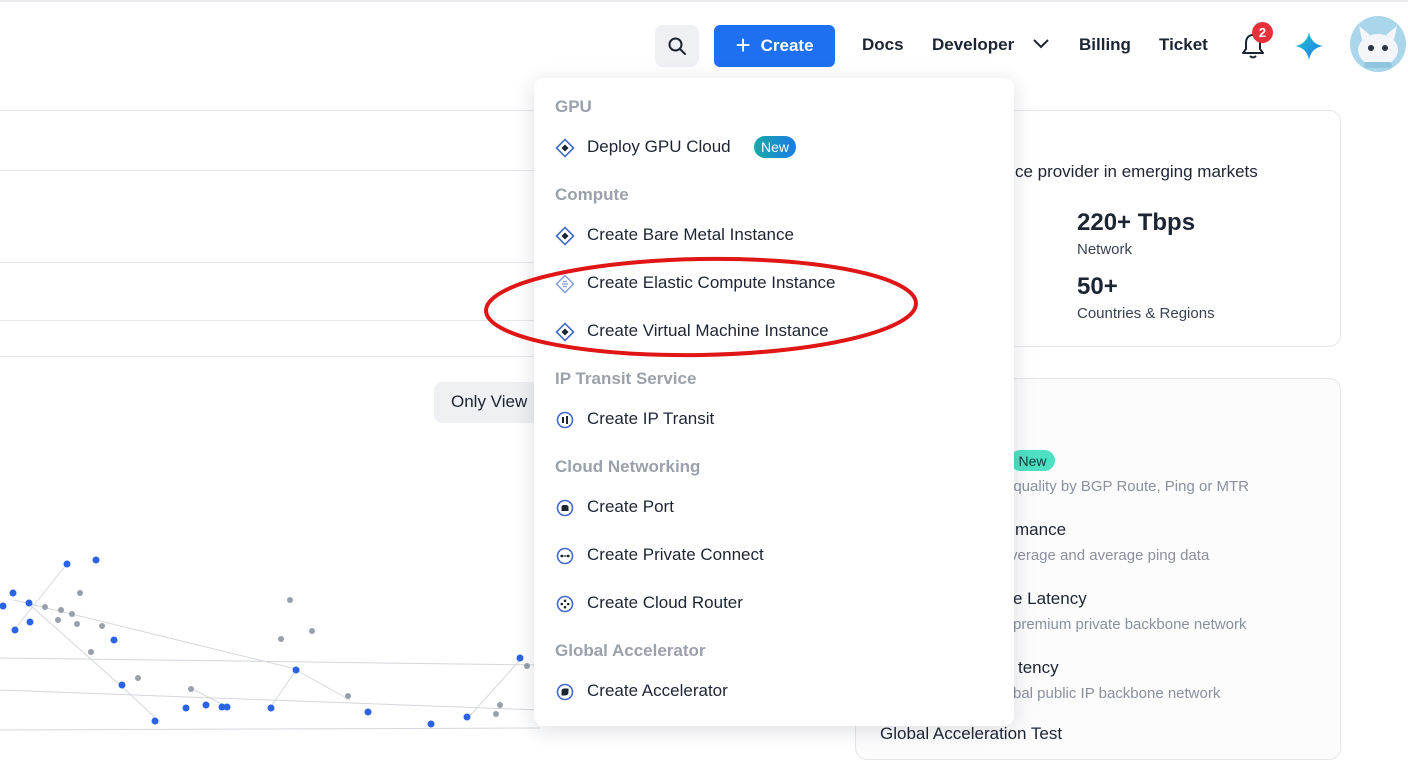  Describe the element at coordinates (1378, 47) in the screenshot. I see `avatar-image` at that location.